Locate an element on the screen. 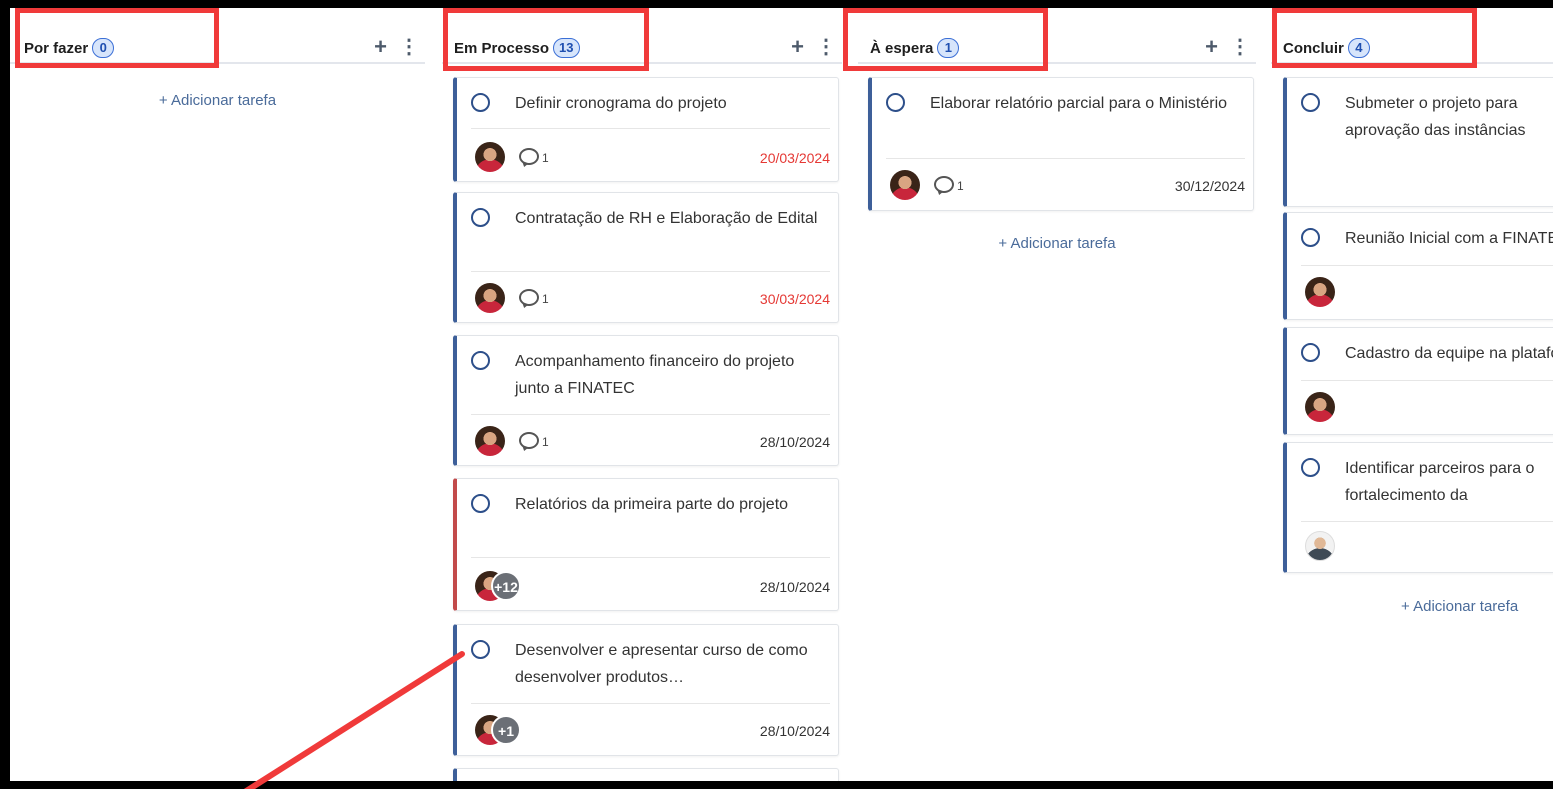 The image size is (1553, 789). column-title-text: Por fazer is located at coordinates (56, 48).